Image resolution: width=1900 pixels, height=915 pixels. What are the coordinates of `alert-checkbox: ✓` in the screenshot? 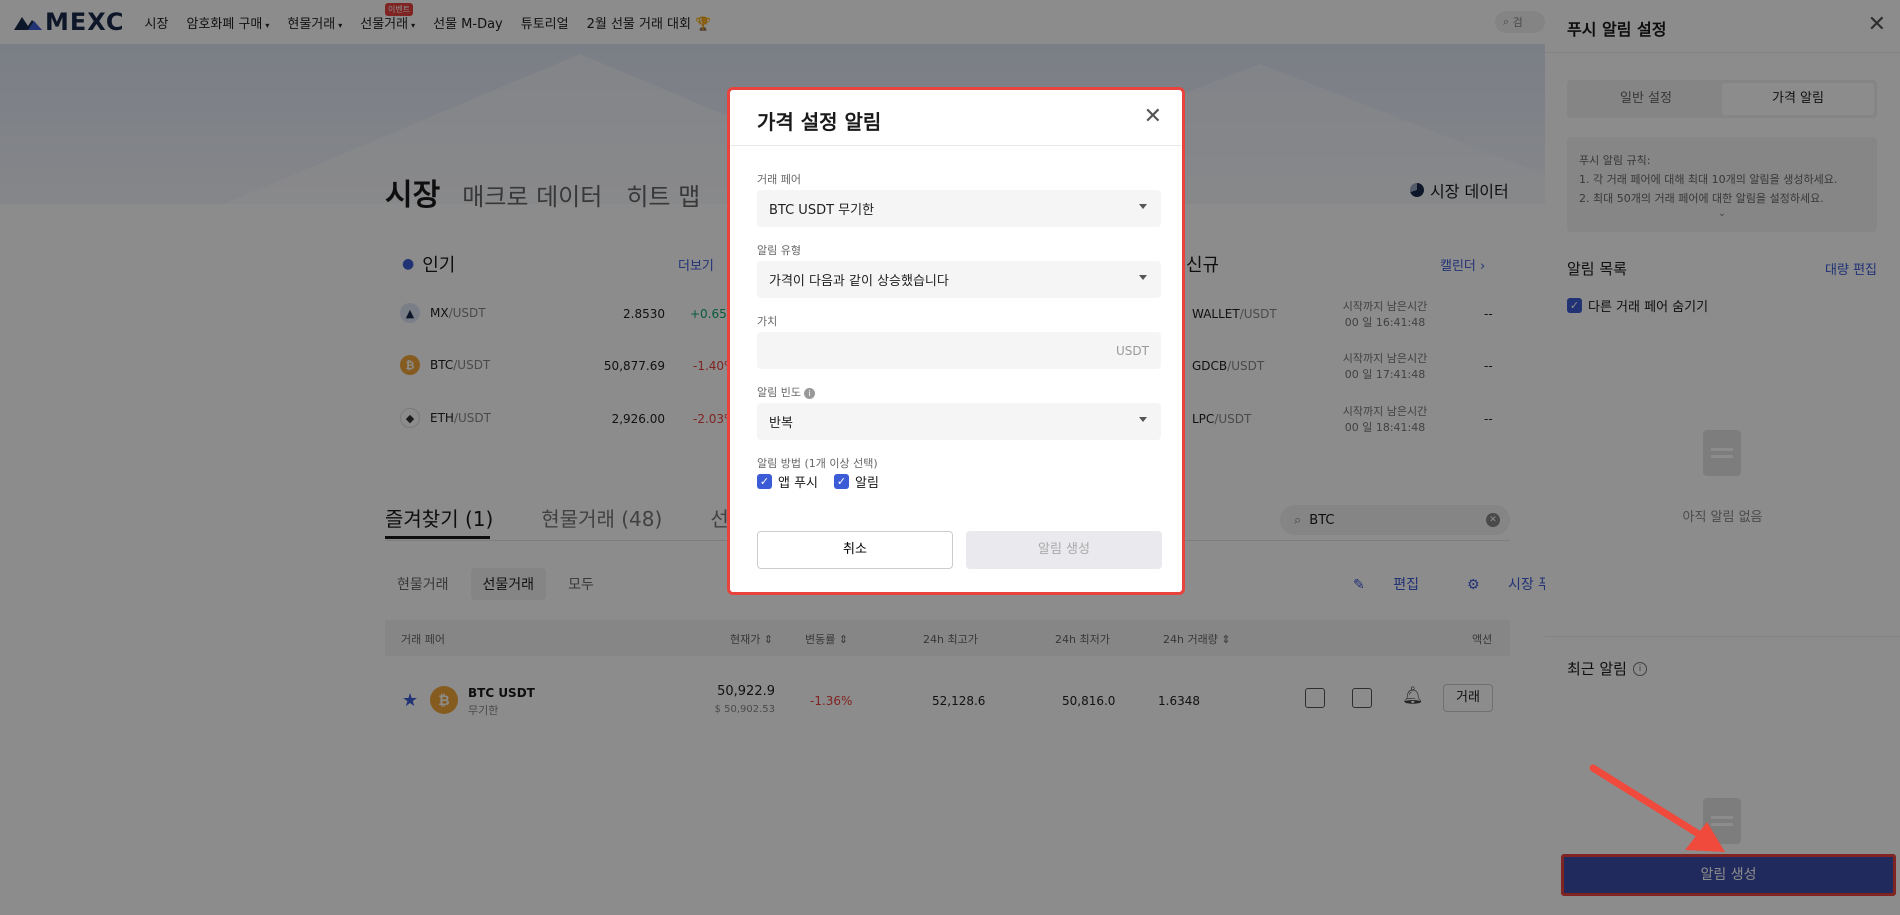 It's located at (842, 481).